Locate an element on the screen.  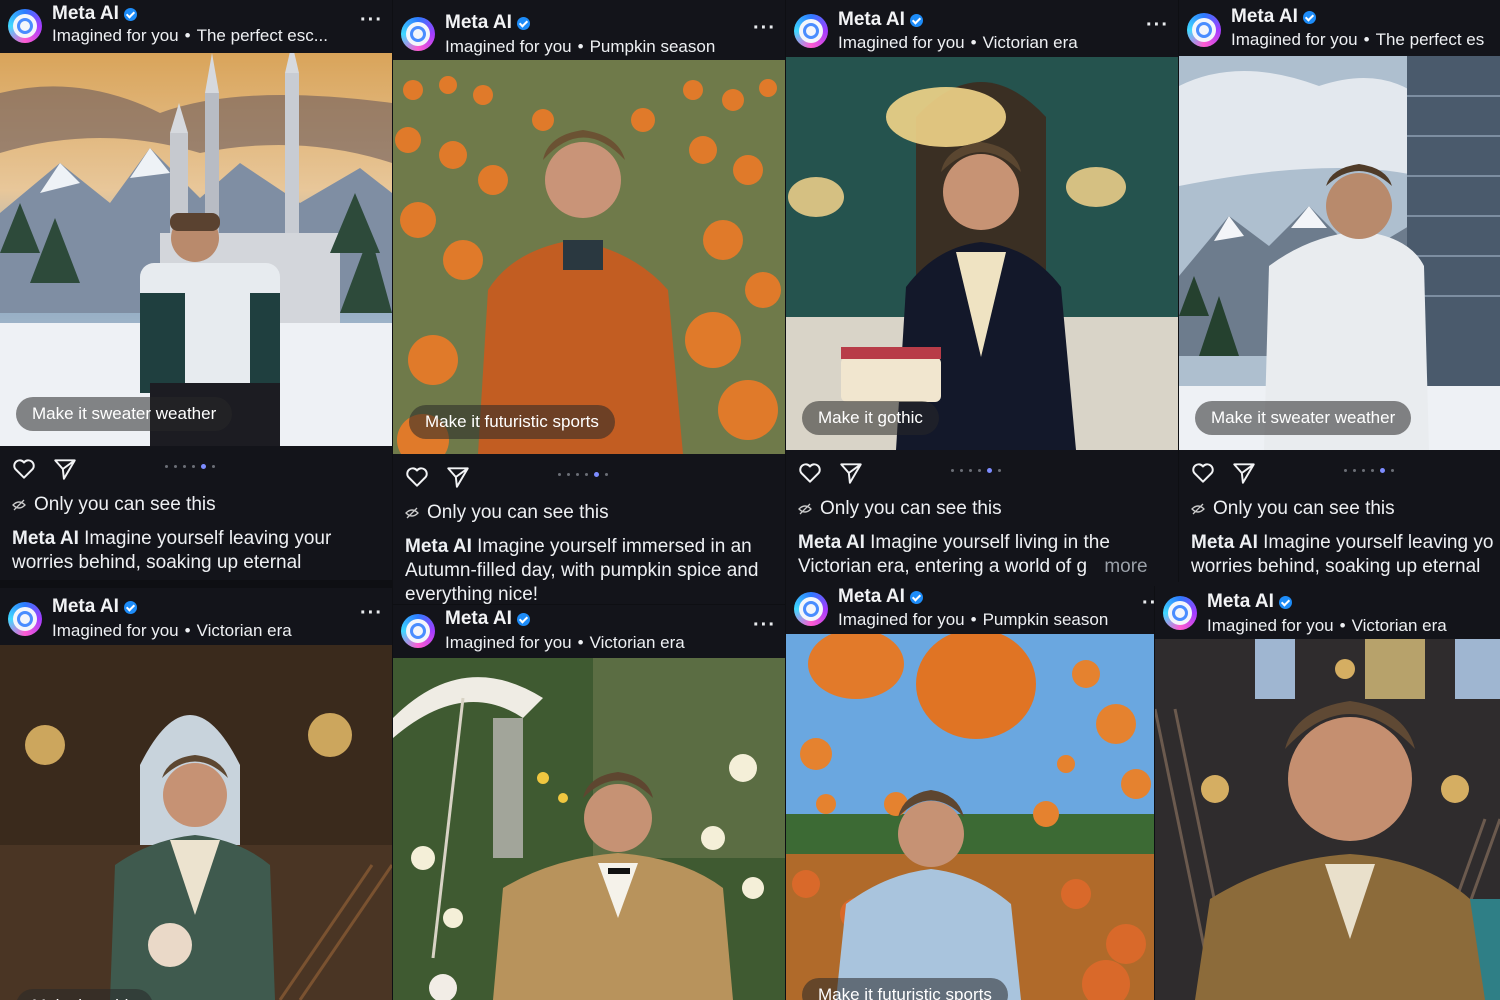
victorian-staircase-image is located at coordinates (196, 822).